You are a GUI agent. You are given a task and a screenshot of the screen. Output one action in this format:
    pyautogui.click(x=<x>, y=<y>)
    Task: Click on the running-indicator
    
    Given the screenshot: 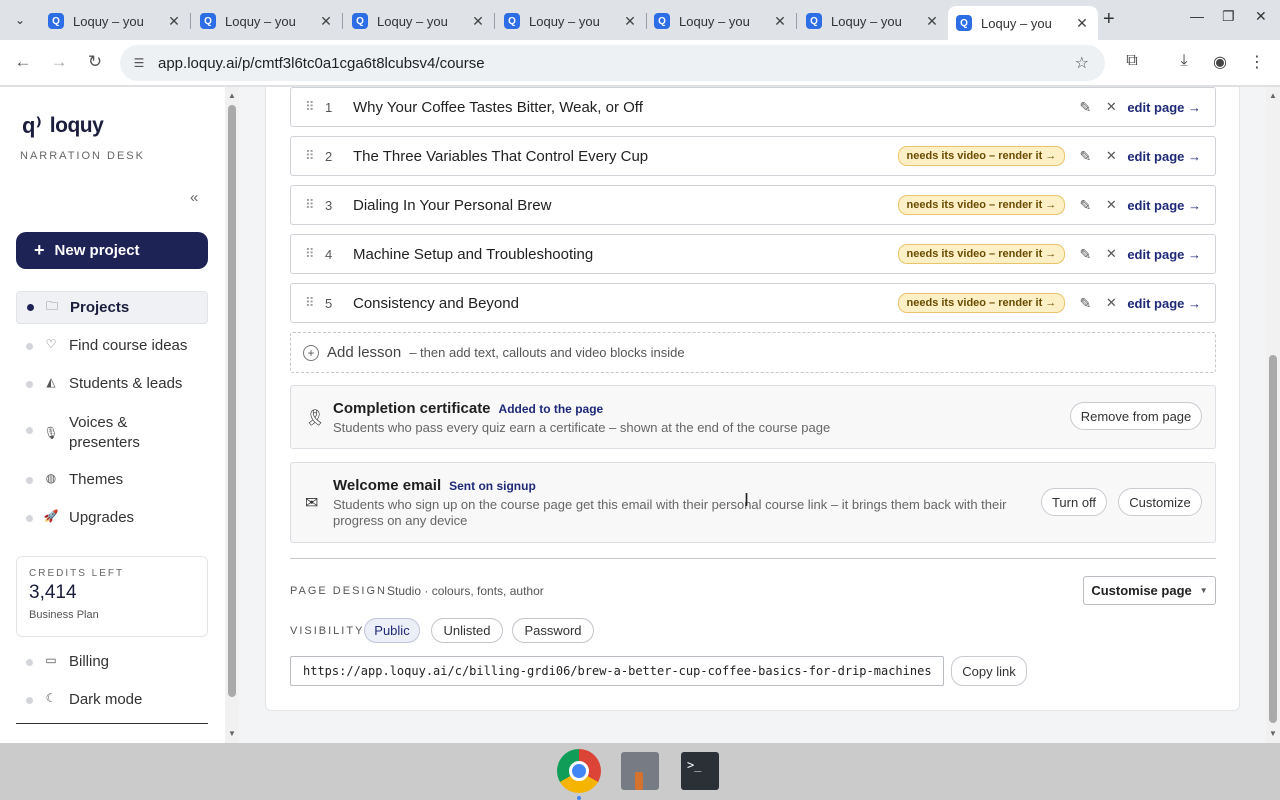 What is the action you would take?
    pyautogui.click(x=579, y=798)
    